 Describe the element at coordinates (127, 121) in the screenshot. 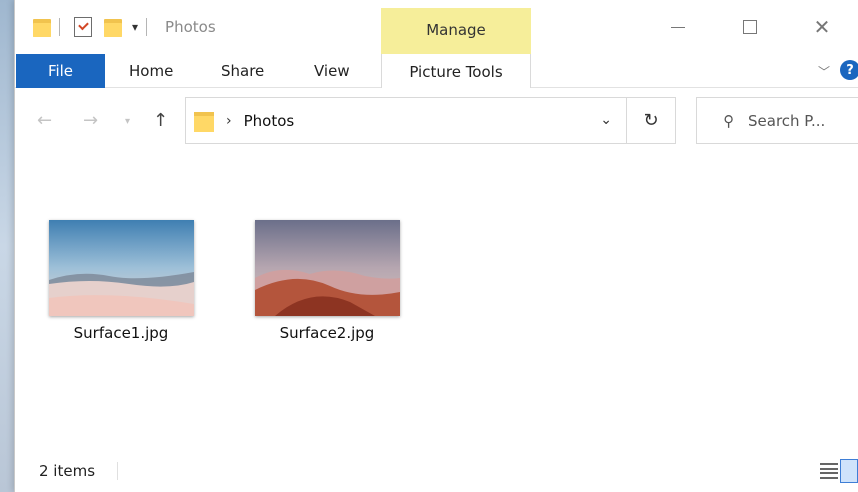

I see `recent-locations-chevron-icon: ▾` at that location.